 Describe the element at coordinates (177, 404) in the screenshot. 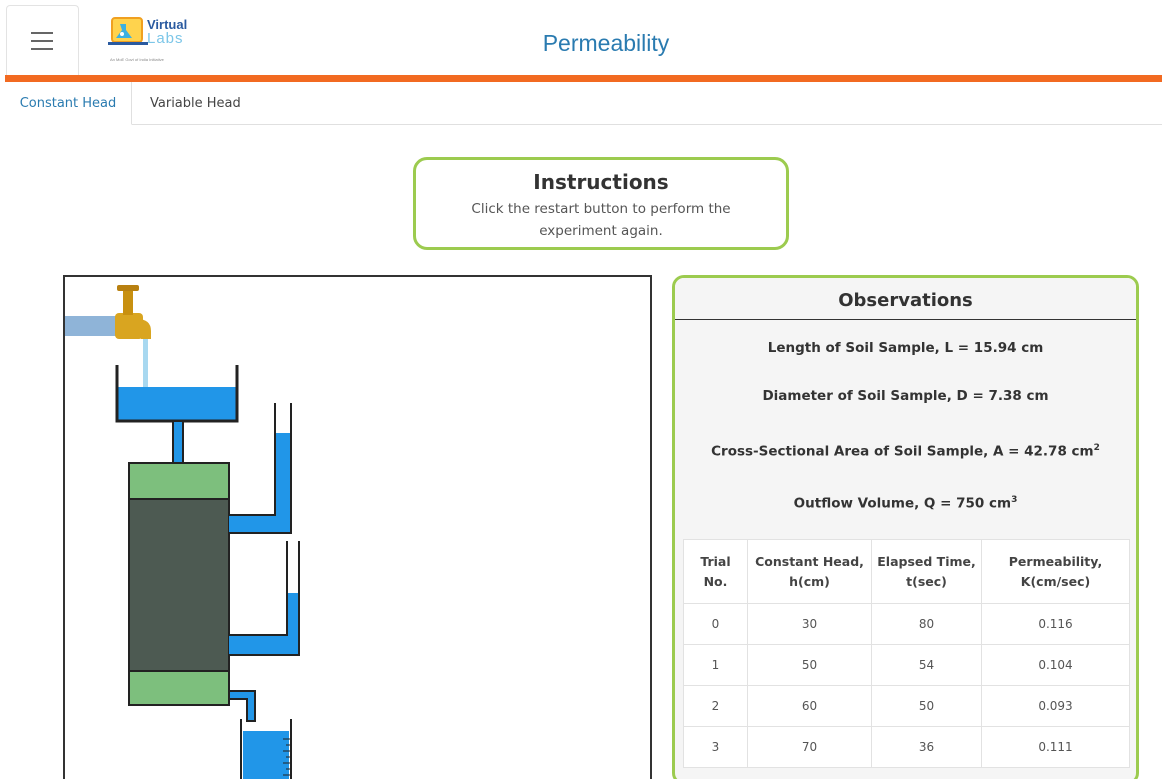

I see `top-reservoir-water` at that location.